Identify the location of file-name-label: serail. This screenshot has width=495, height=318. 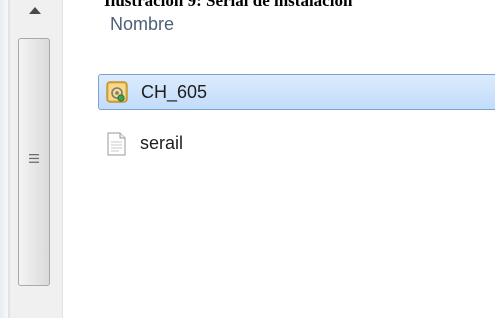
(162, 143).